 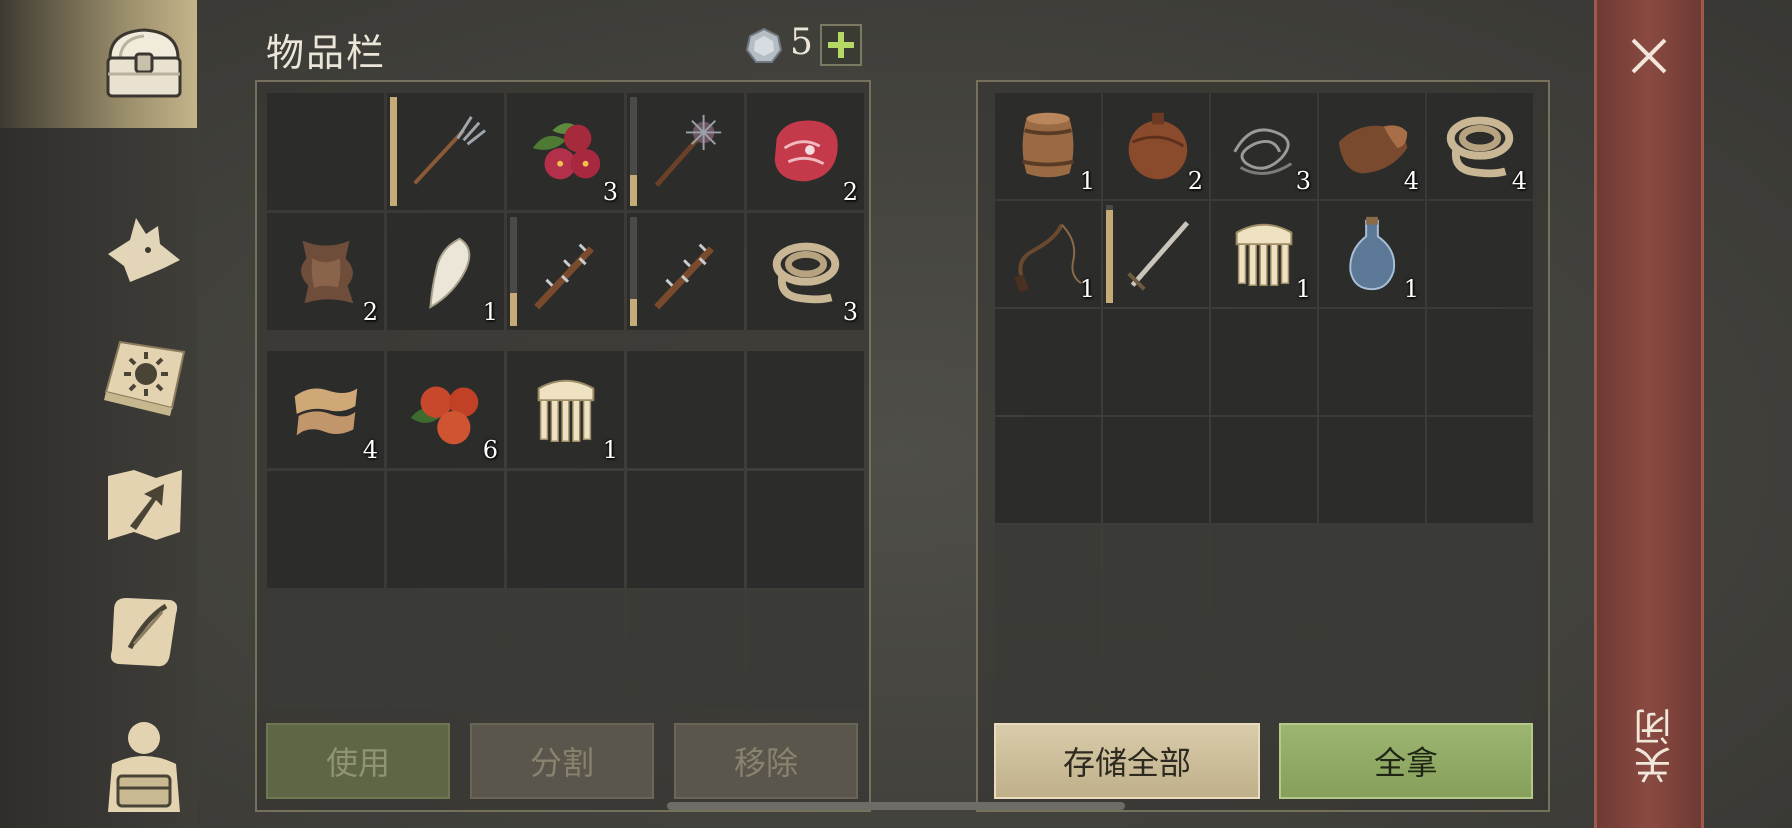 I want to click on item-slot-berries: 3, so click(x=565, y=151).